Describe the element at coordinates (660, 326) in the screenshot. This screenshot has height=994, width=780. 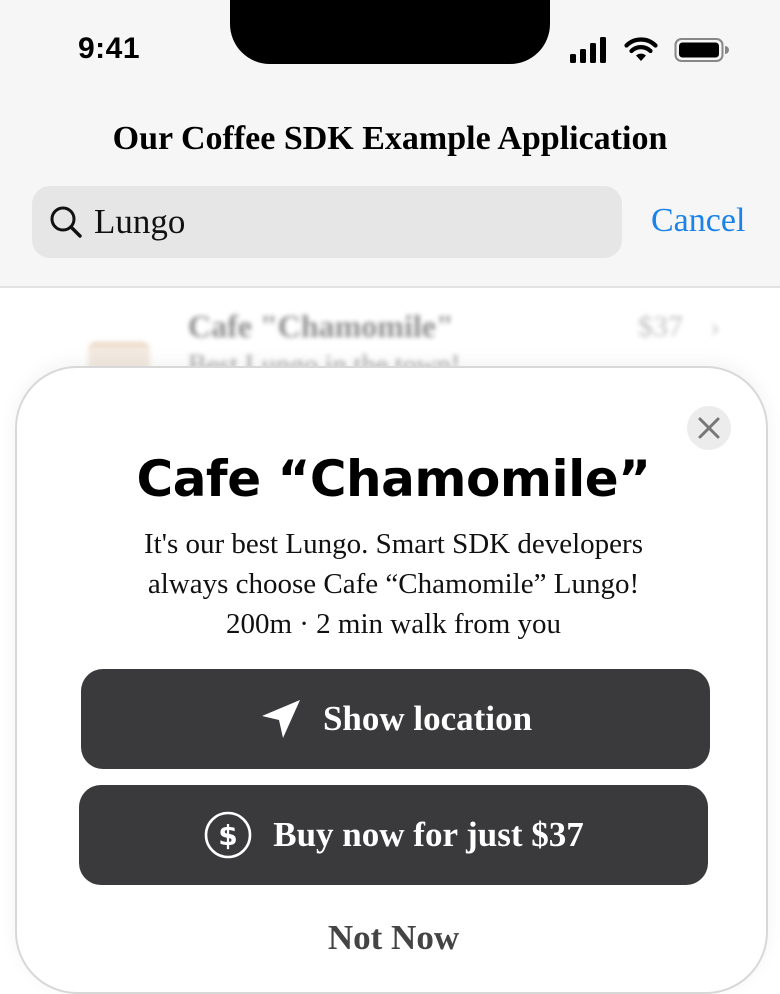
I see `list-item-price: $37` at that location.